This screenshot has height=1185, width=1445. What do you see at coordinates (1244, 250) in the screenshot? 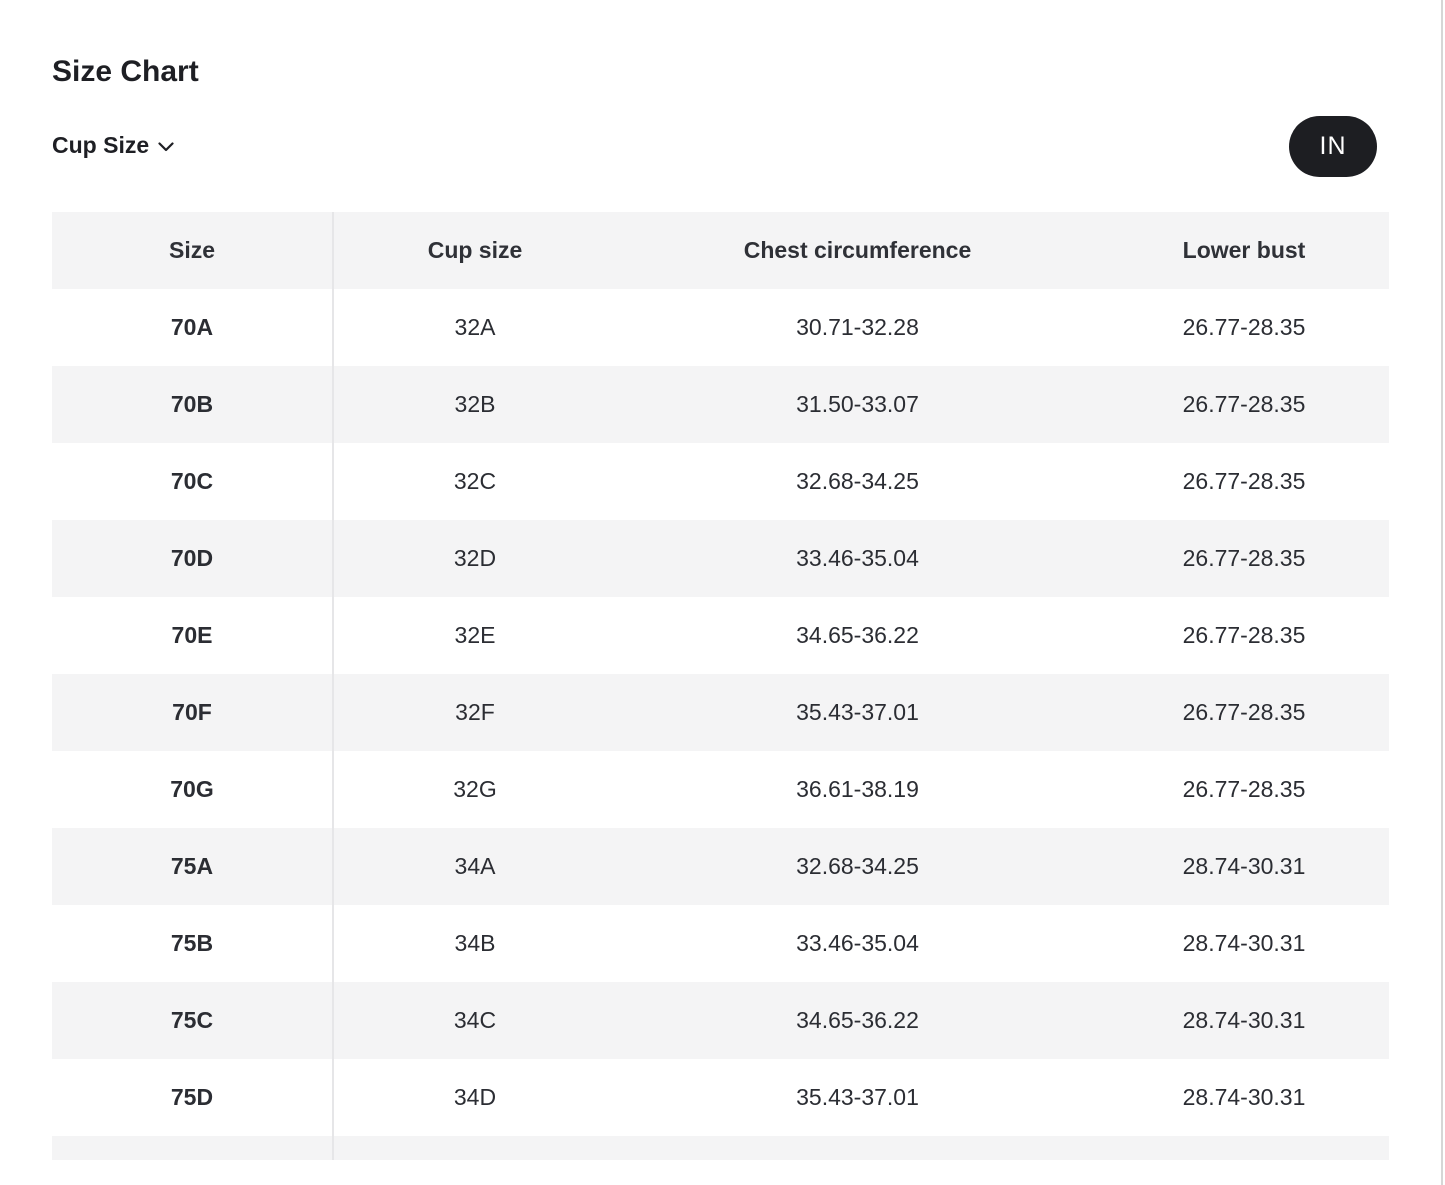
I see `column-header-lower-bust: Lower bust` at bounding box center [1244, 250].